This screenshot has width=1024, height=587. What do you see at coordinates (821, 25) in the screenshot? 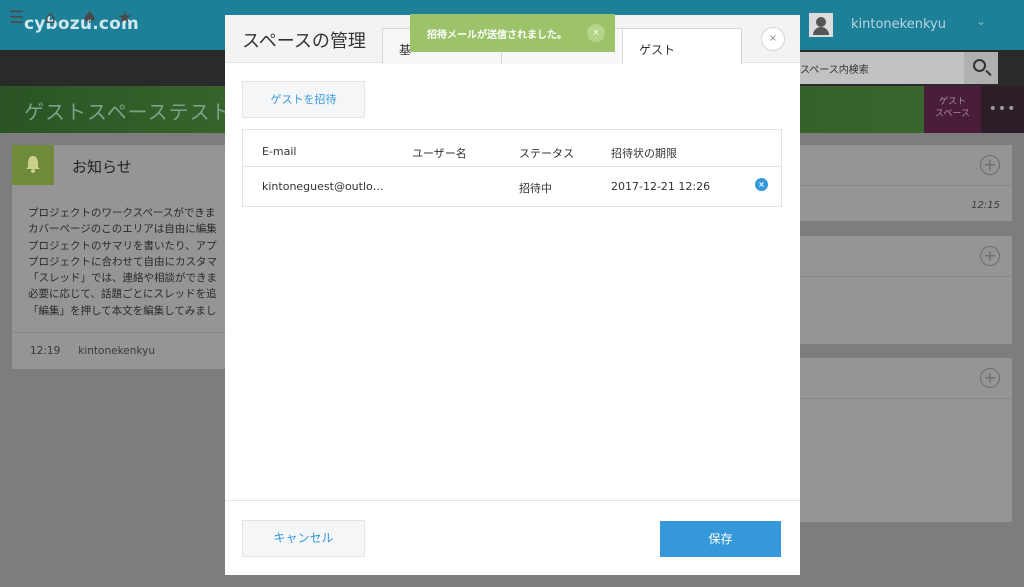
I see `user-avatar-icon` at bounding box center [821, 25].